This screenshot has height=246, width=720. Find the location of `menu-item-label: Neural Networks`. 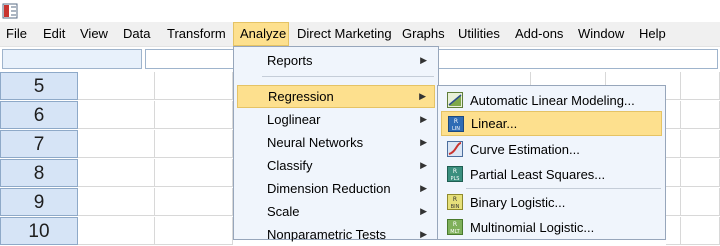

menu-item-label: Neural Networks is located at coordinates (315, 142).